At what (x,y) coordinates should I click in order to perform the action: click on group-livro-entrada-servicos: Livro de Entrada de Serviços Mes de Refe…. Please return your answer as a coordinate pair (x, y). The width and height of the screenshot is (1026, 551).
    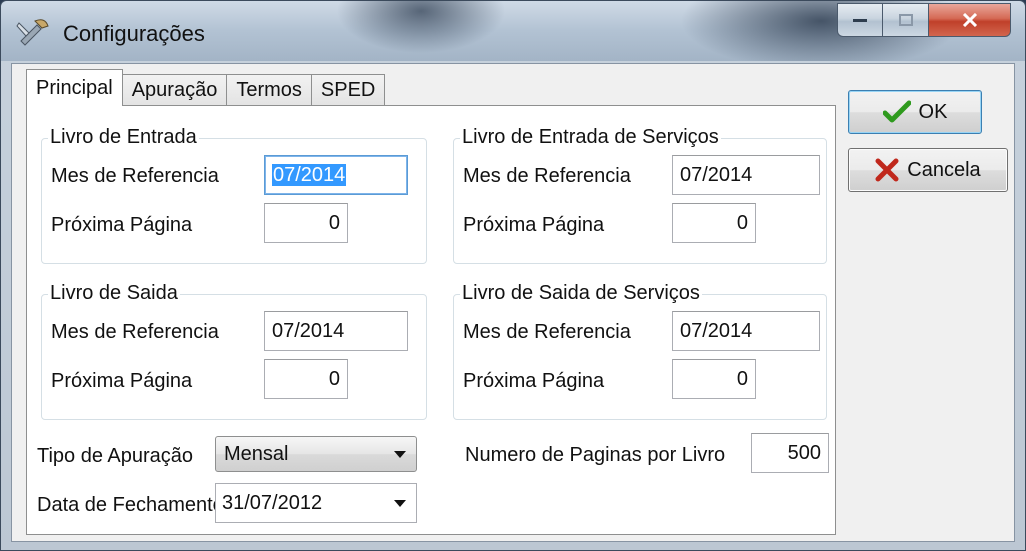
    Looking at the image, I should click on (640, 195).